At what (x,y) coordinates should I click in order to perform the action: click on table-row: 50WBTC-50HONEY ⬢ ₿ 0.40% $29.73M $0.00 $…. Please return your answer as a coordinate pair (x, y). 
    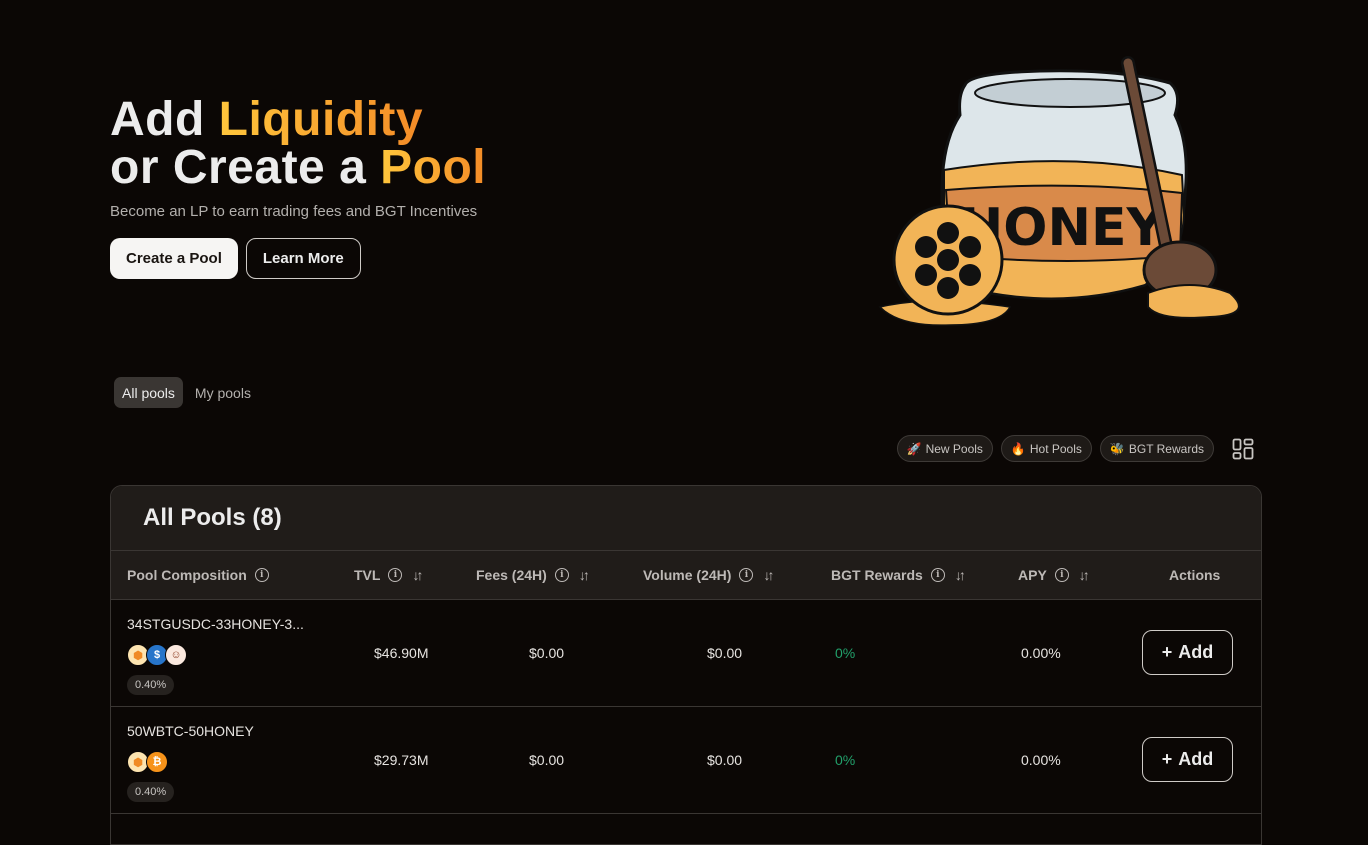
    Looking at the image, I should click on (686, 760).